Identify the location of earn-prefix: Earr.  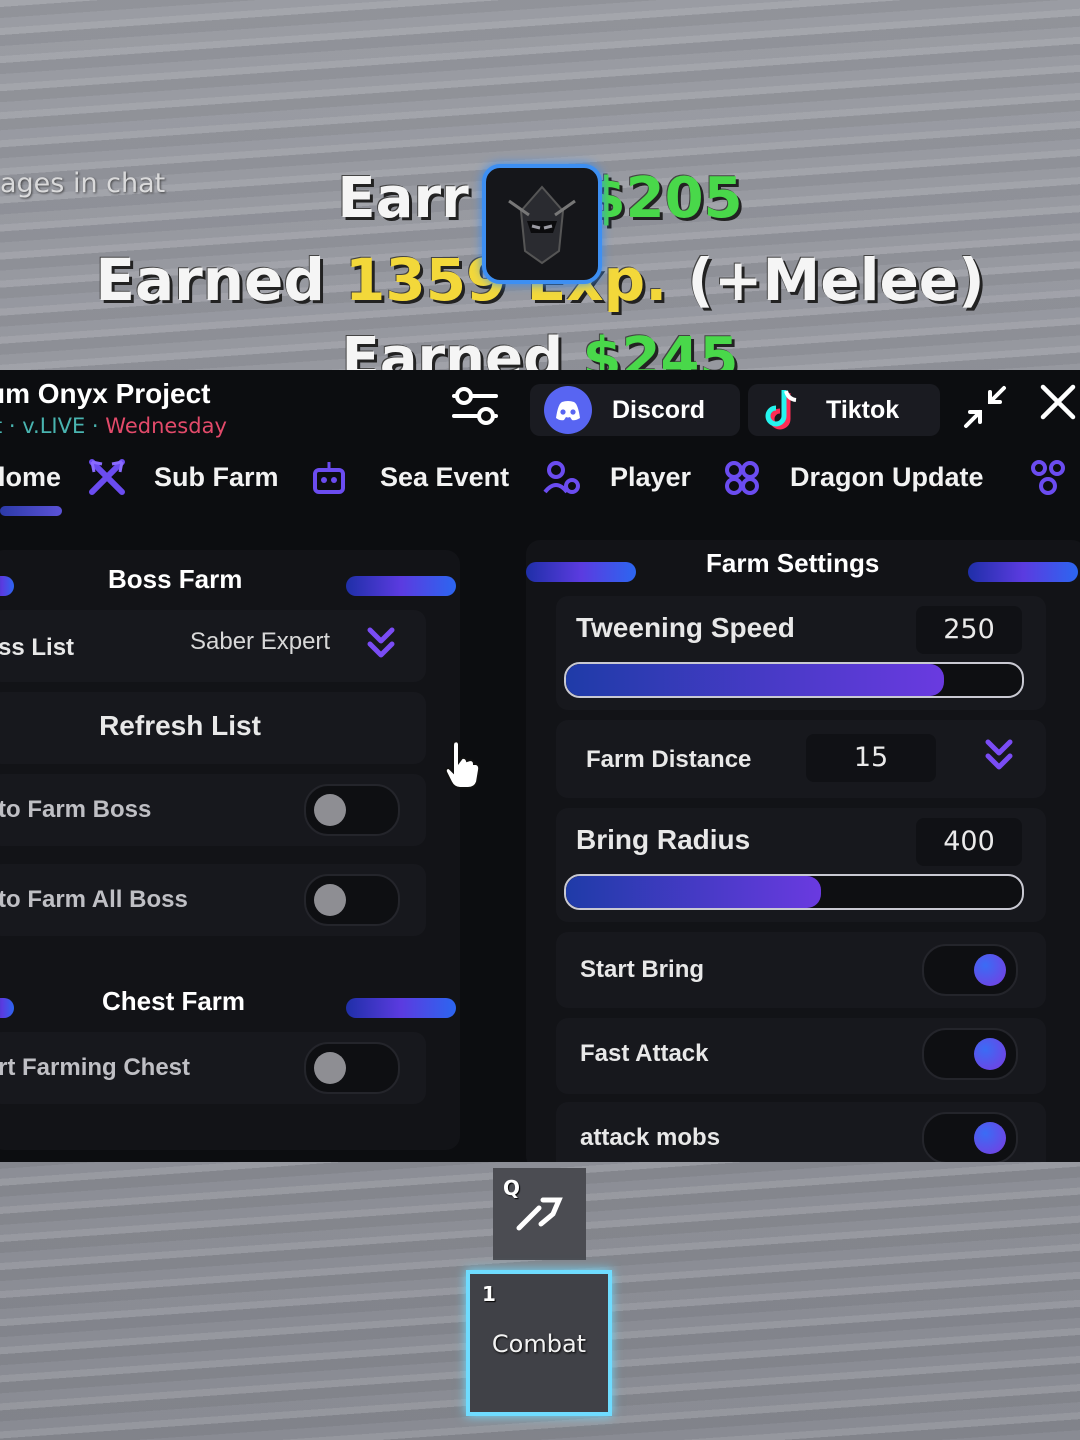
(403, 198).